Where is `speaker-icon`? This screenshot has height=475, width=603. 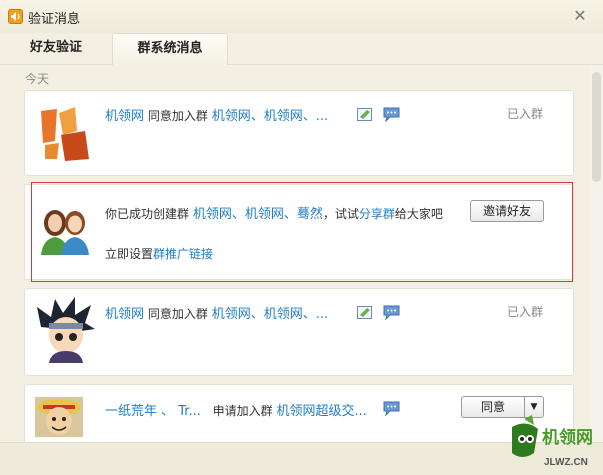 speaker-icon is located at coordinates (15, 16).